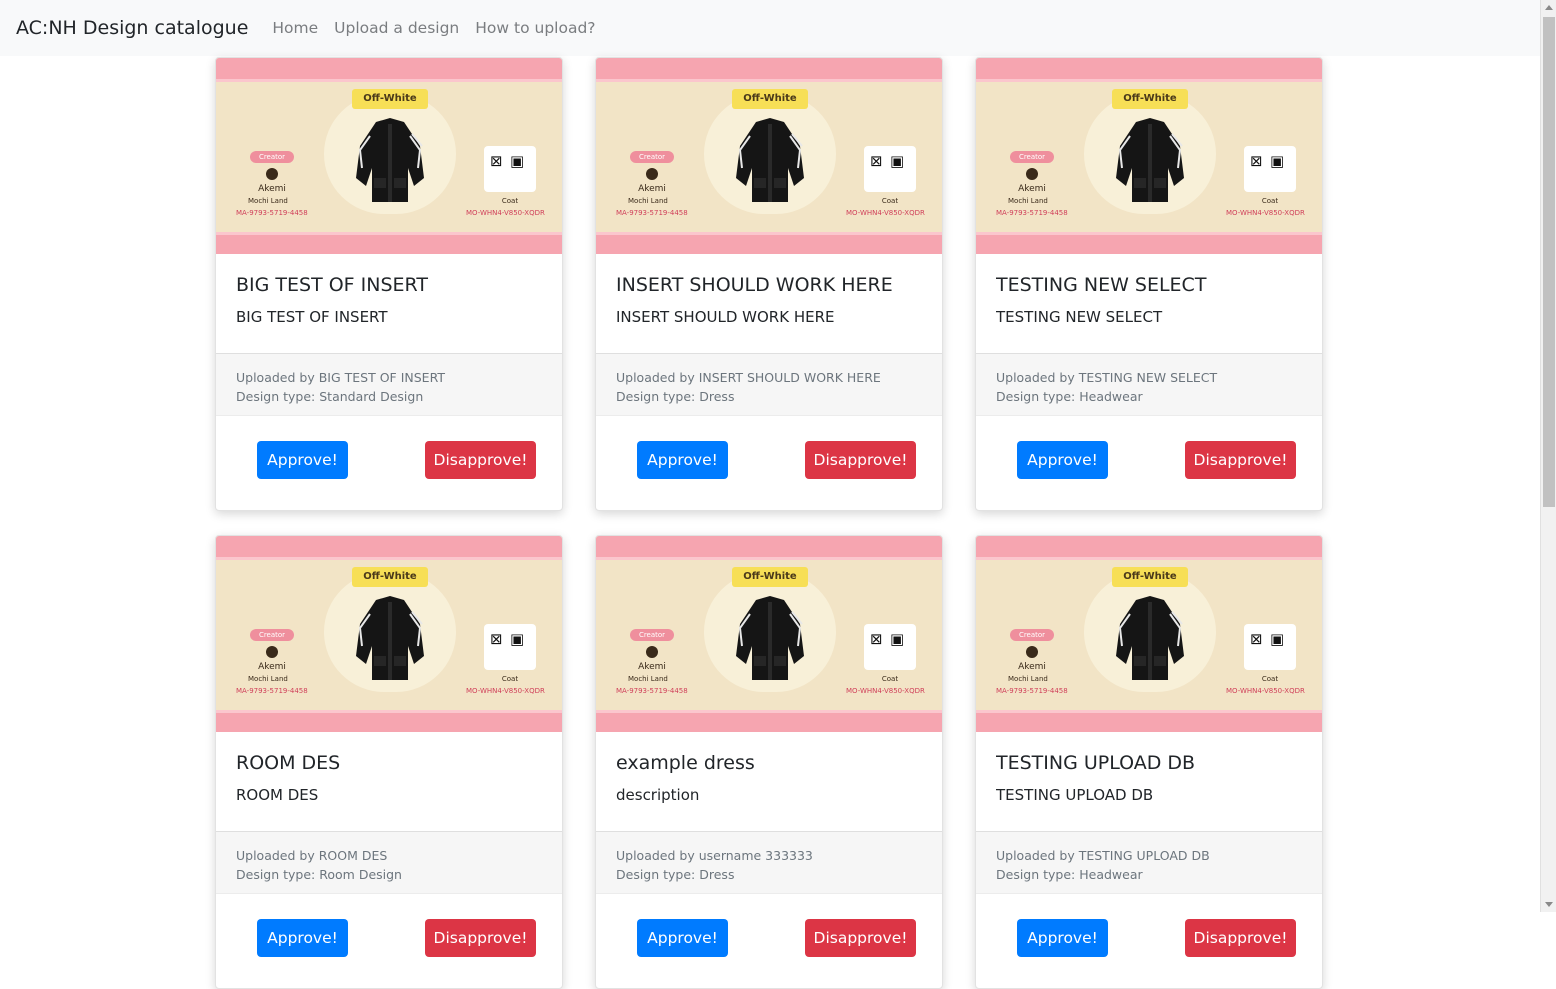 This screenshot has height=989, width=1556. Describe the element at coordinates (1096, 763) in the screenshot. I see `card-title: TESTING UPLOAD DB` at that location.